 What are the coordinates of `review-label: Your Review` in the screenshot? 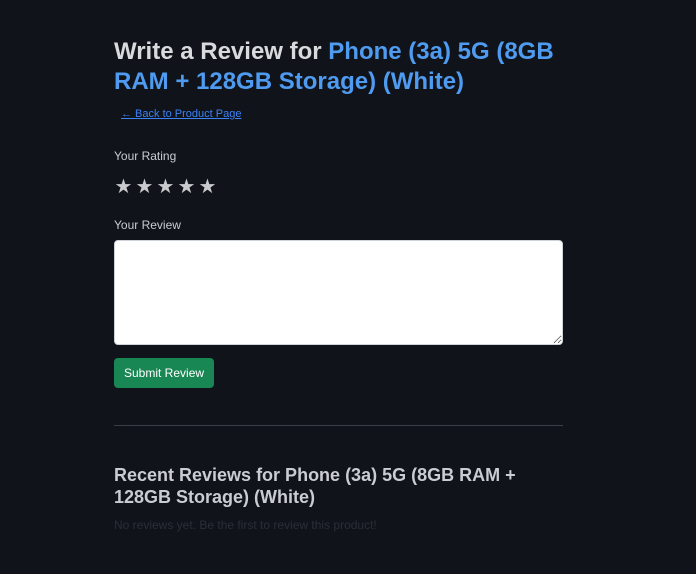 It's located at (147, 225).